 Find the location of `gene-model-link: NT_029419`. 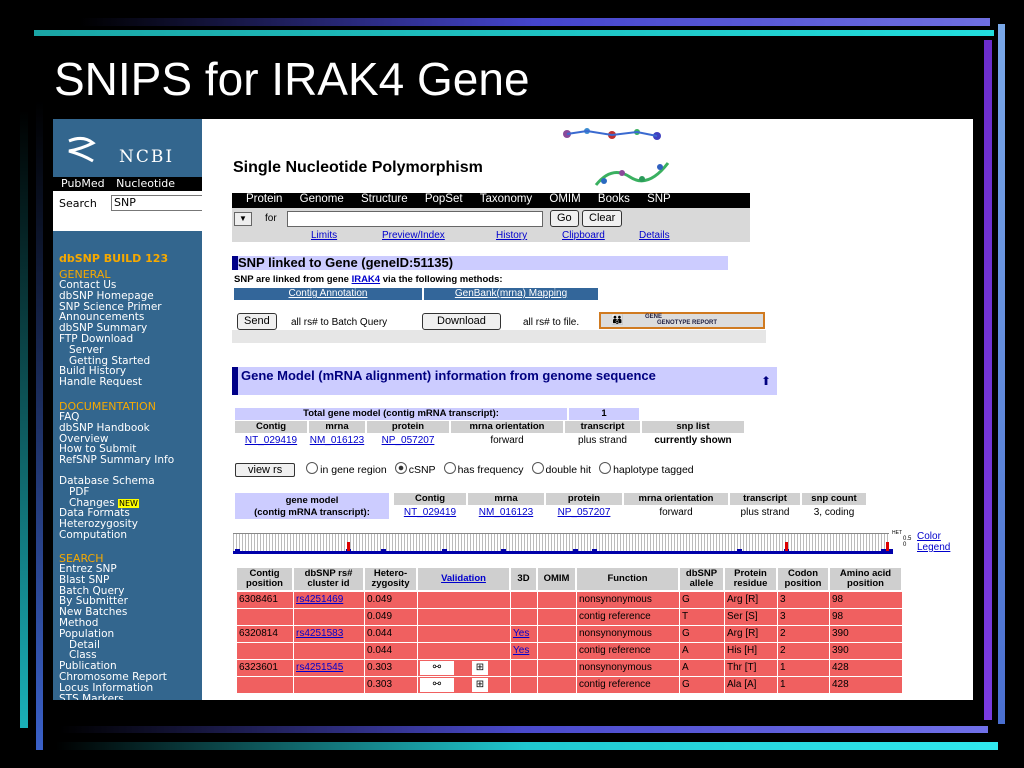

gene-model-link: NT_029419 is located at coordinates (271, 441).